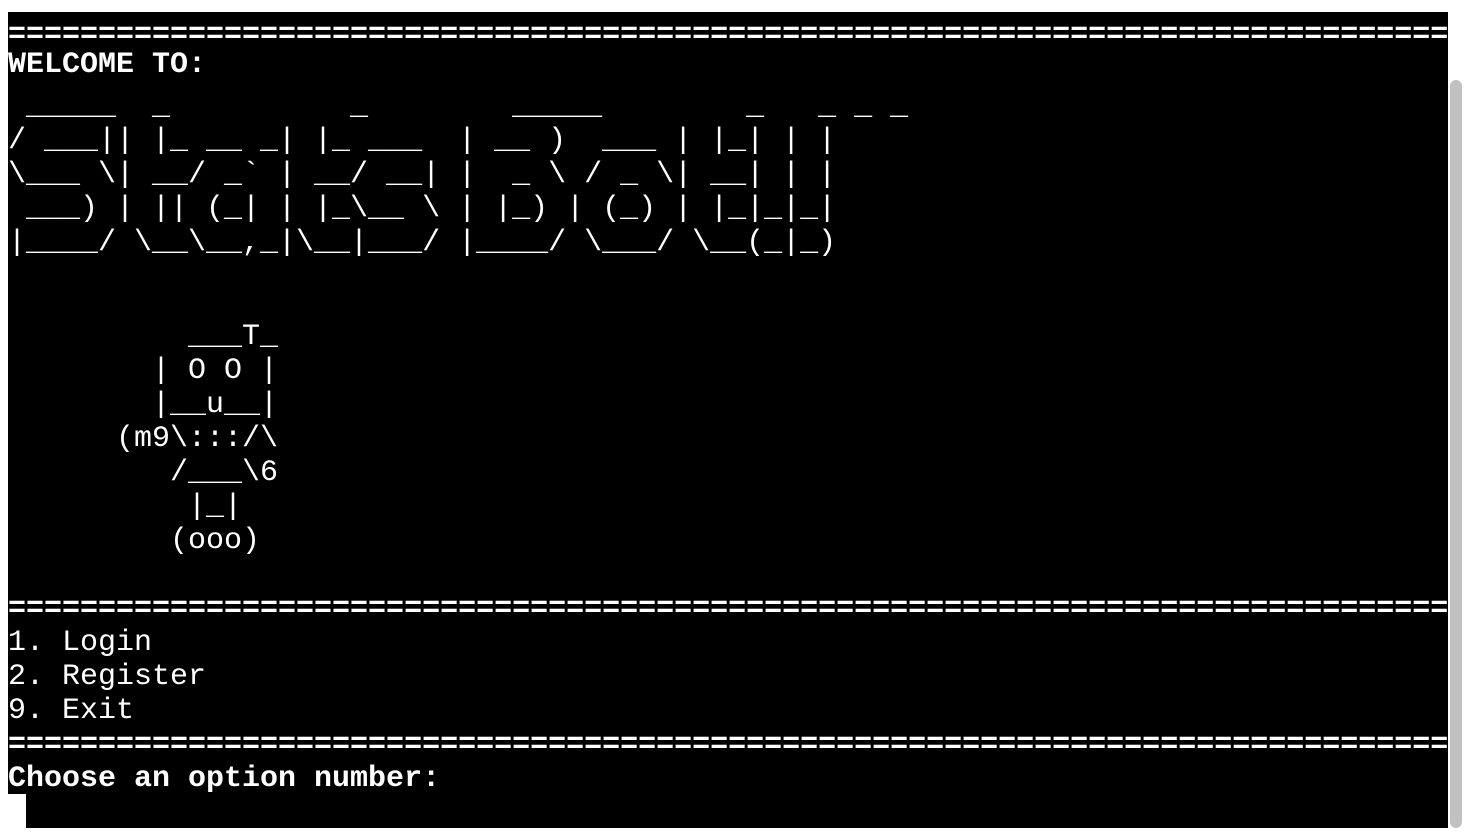  Describe the element at coordinates (107, 677) in the screenshot. I see `menu-item-register: 2. Register` at that location.